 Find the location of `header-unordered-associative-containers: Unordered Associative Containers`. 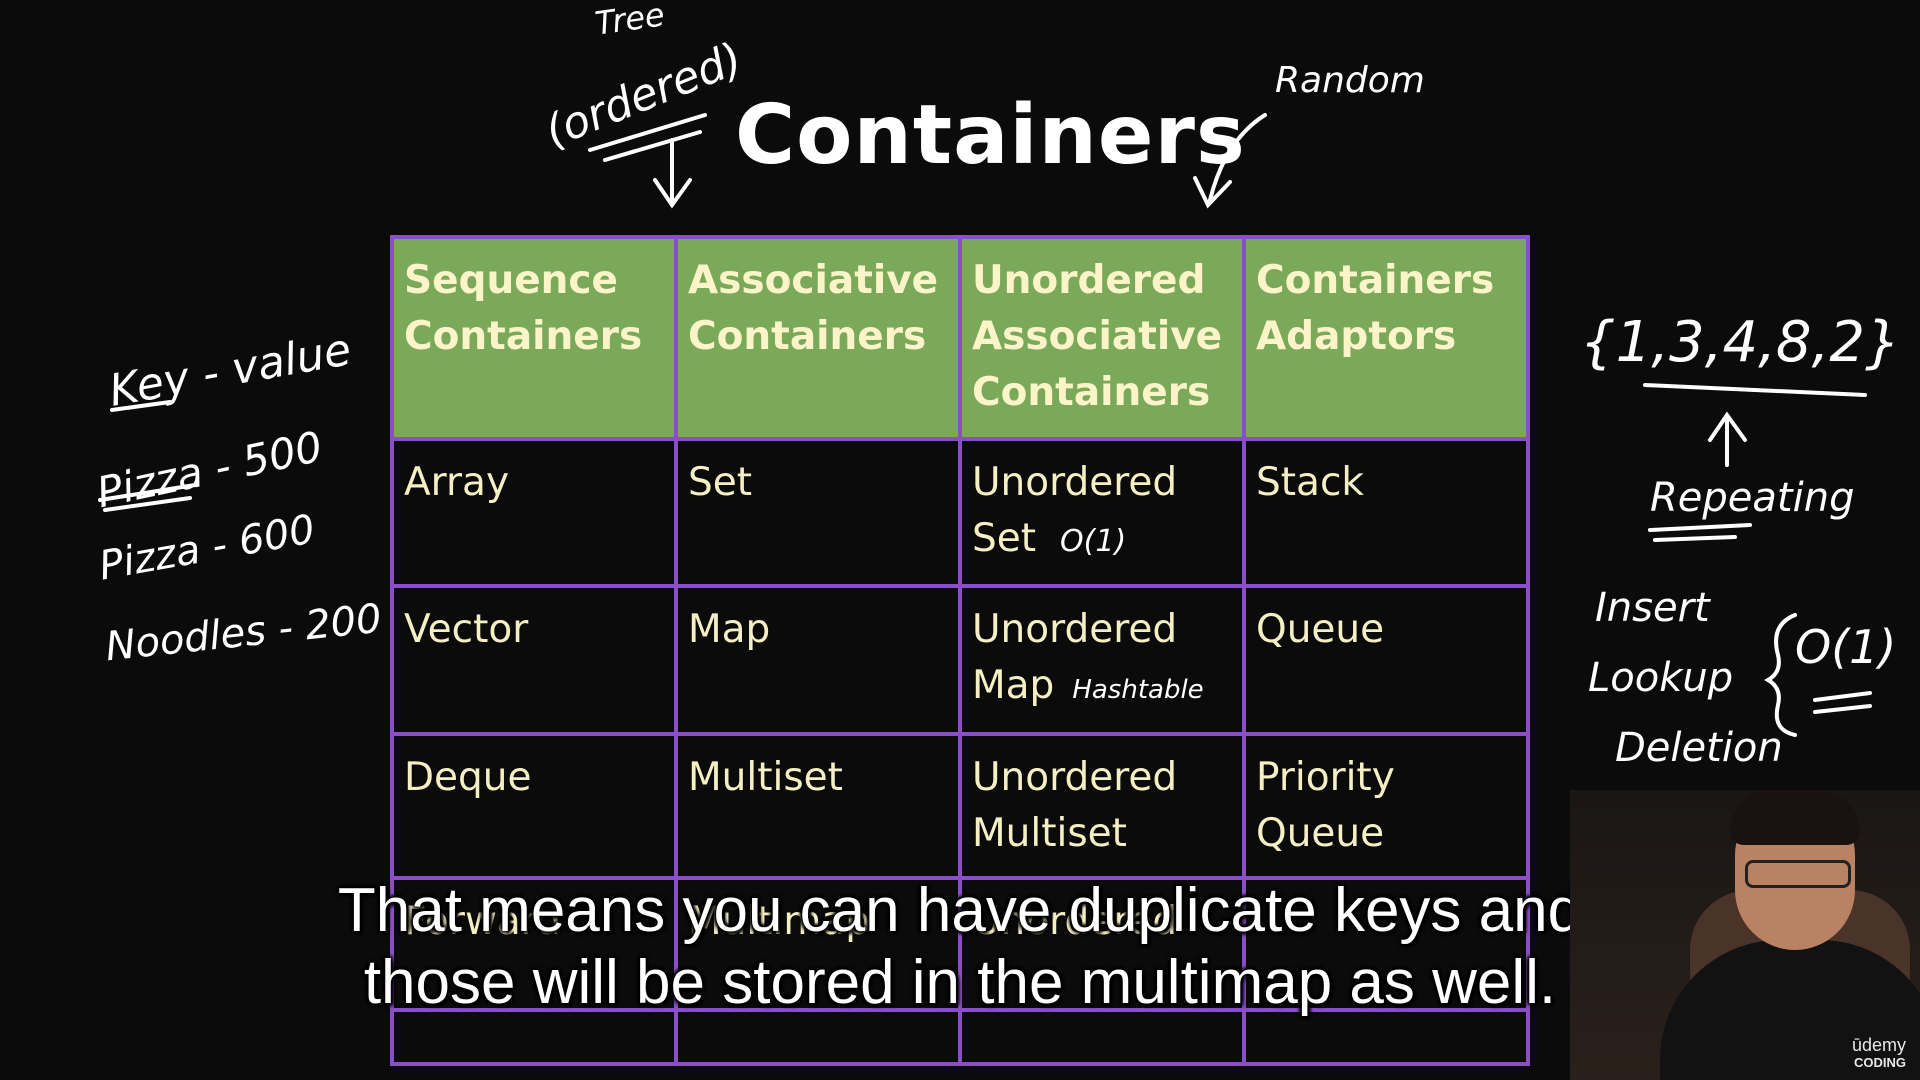

header-unordered-associative-containers: Unordered Associative Containers is located at coordinates (1102, 338).